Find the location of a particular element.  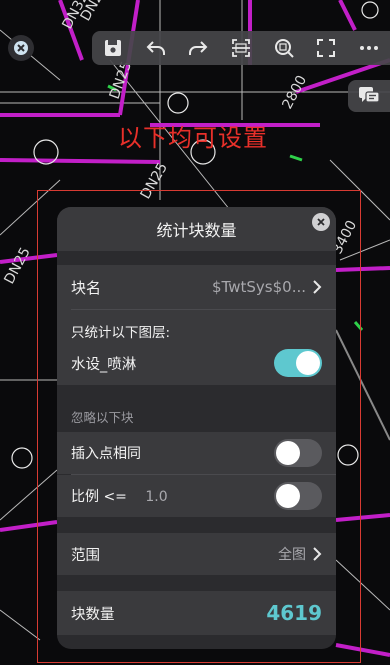

comment-button is located at coordinates (369, 96).